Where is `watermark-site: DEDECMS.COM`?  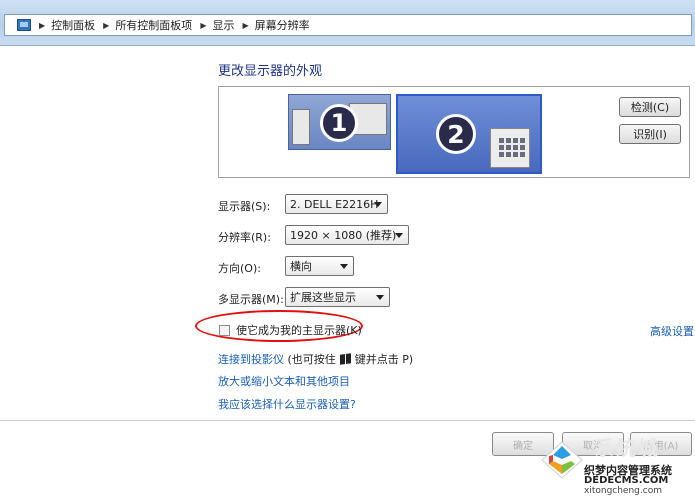 watermark-site: DEDECMS.COM is located at coordinates (626, 480).